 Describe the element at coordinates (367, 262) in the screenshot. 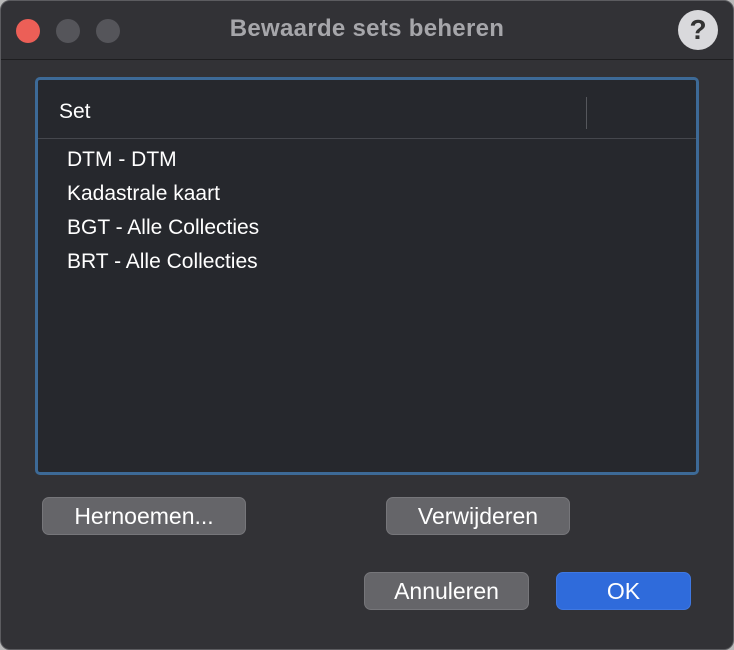

I see `table-row: BRT - Alle Collecties` at that location.